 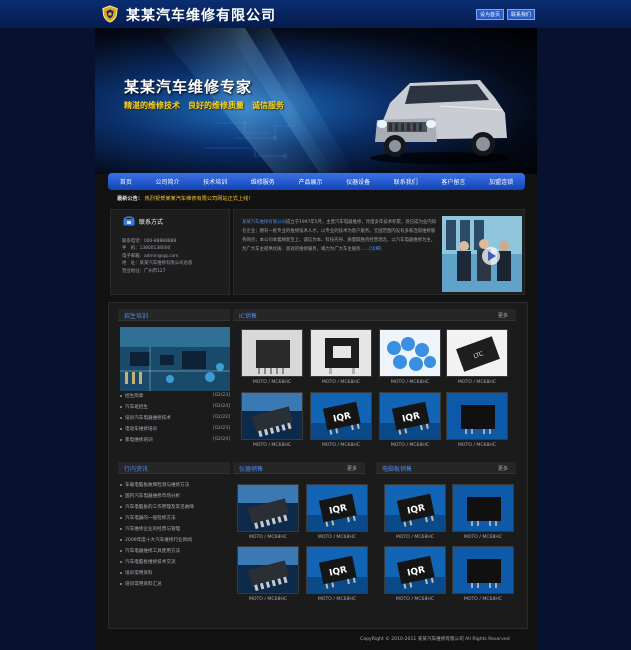 I want to click on contact-phone: 联系电话：000-88888888, so click(x=149, y=241).